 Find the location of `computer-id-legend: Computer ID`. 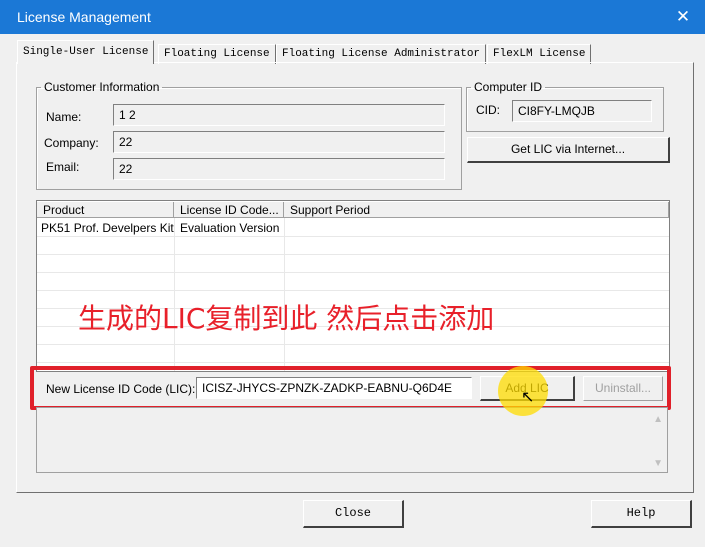

computer-id-legend: Computer ID is located at coordinates (508, 87).